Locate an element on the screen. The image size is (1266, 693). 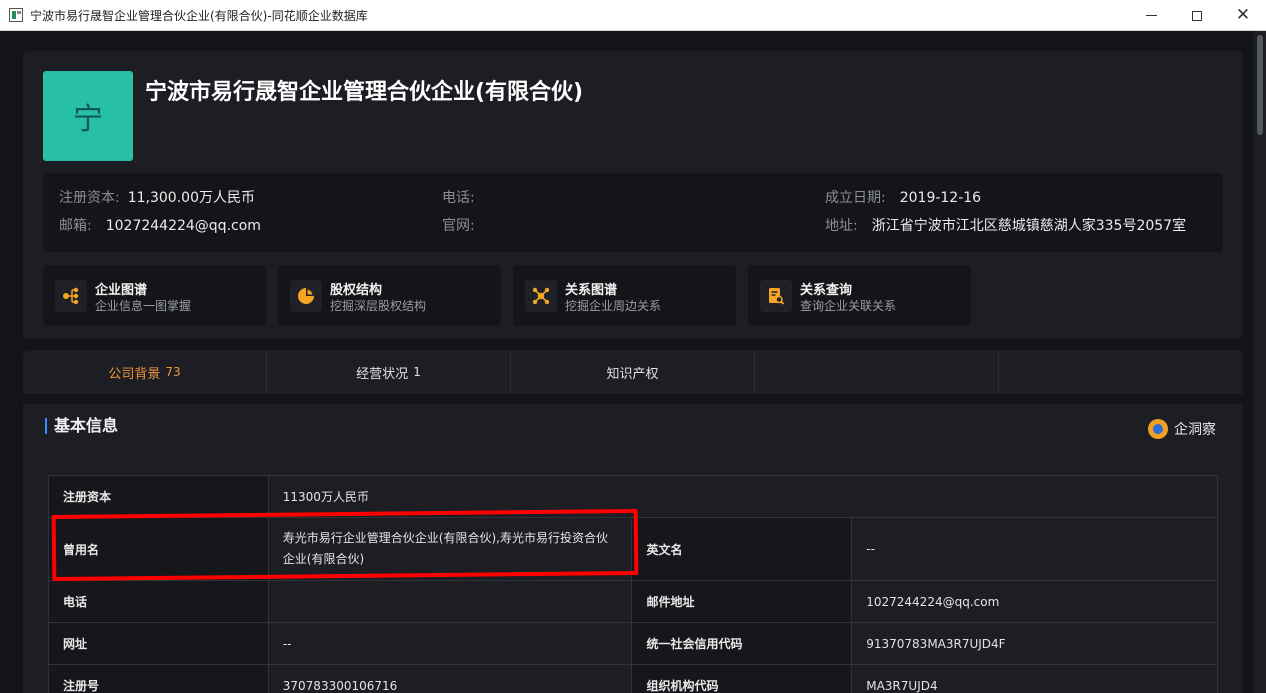
scrollbar-thumb is located at coordinates (1260, 85).